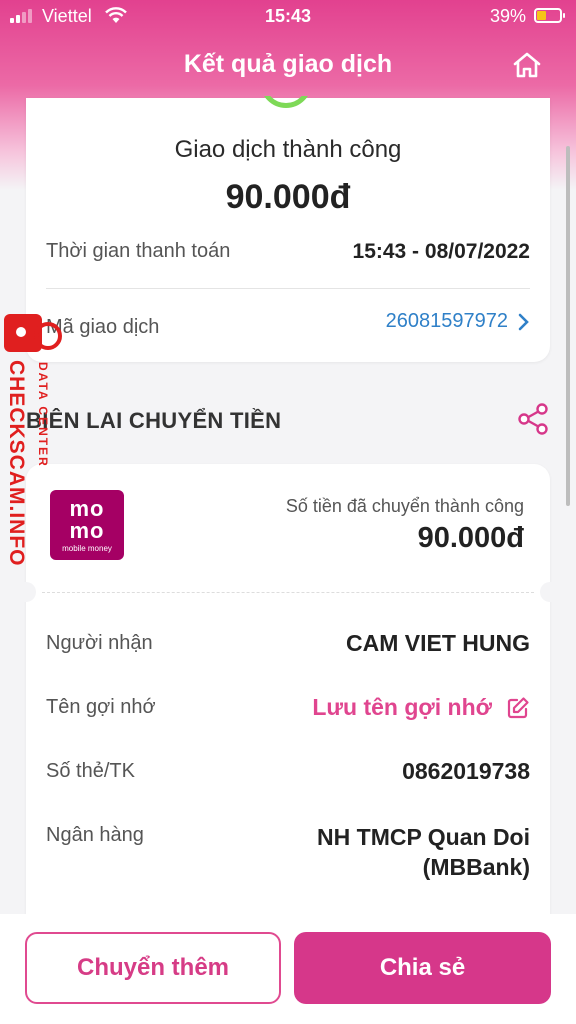 The image size is (576, 1024). What do you see at coordinates (470, 538) in the screenshot?
I see `sent-amount-value: 90.000đ` at bounding box center [470, 538].